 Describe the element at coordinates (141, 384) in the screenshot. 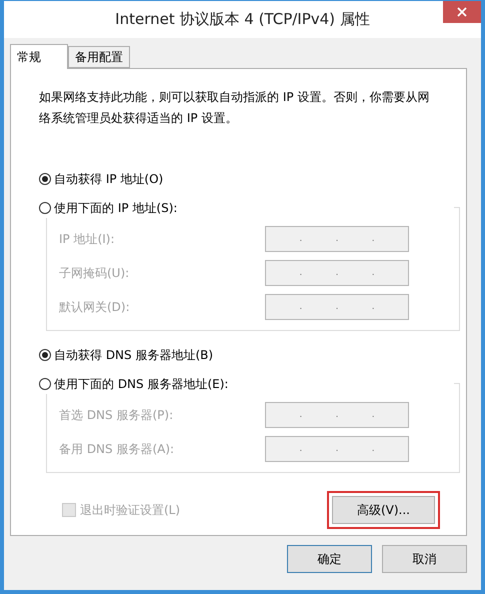

I see `radio-label: 使用下面的 DNS 服务器地址(E):` at that location.